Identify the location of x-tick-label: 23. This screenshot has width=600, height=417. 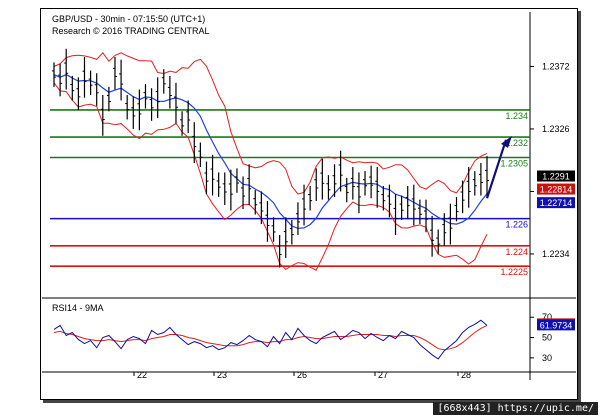
(222, 375).